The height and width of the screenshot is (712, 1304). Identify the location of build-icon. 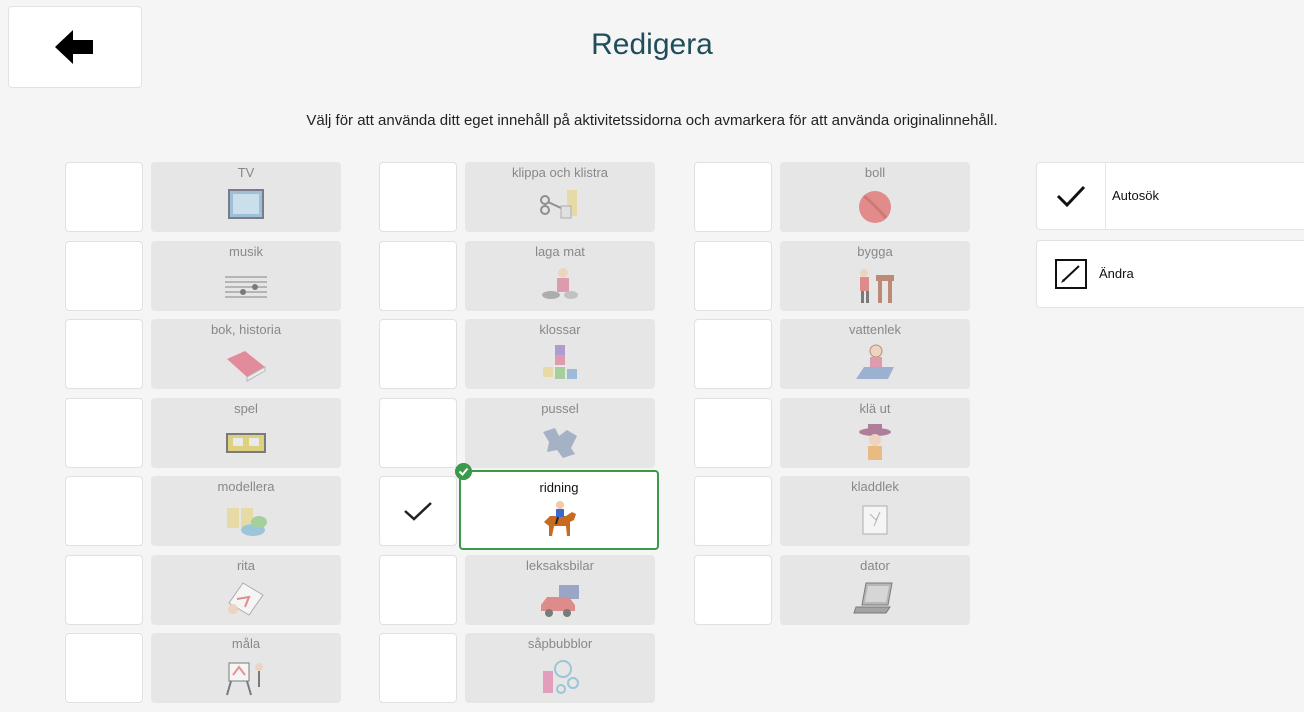
(877, 285).